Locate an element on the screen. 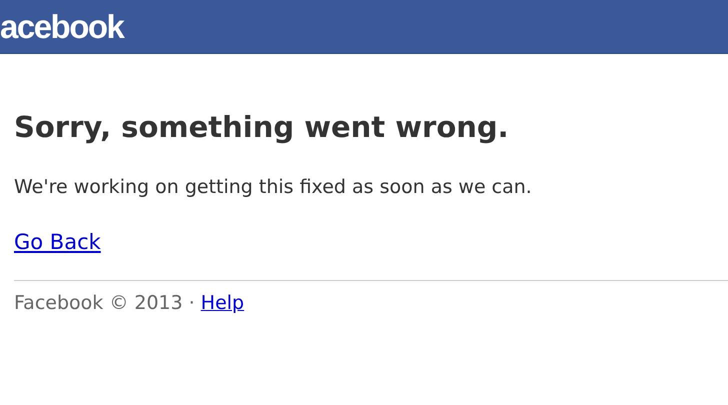 The image size is (728, 405). error-message: We're working on getting this fixed as soon as we can. is located at coordinates (273, 187).